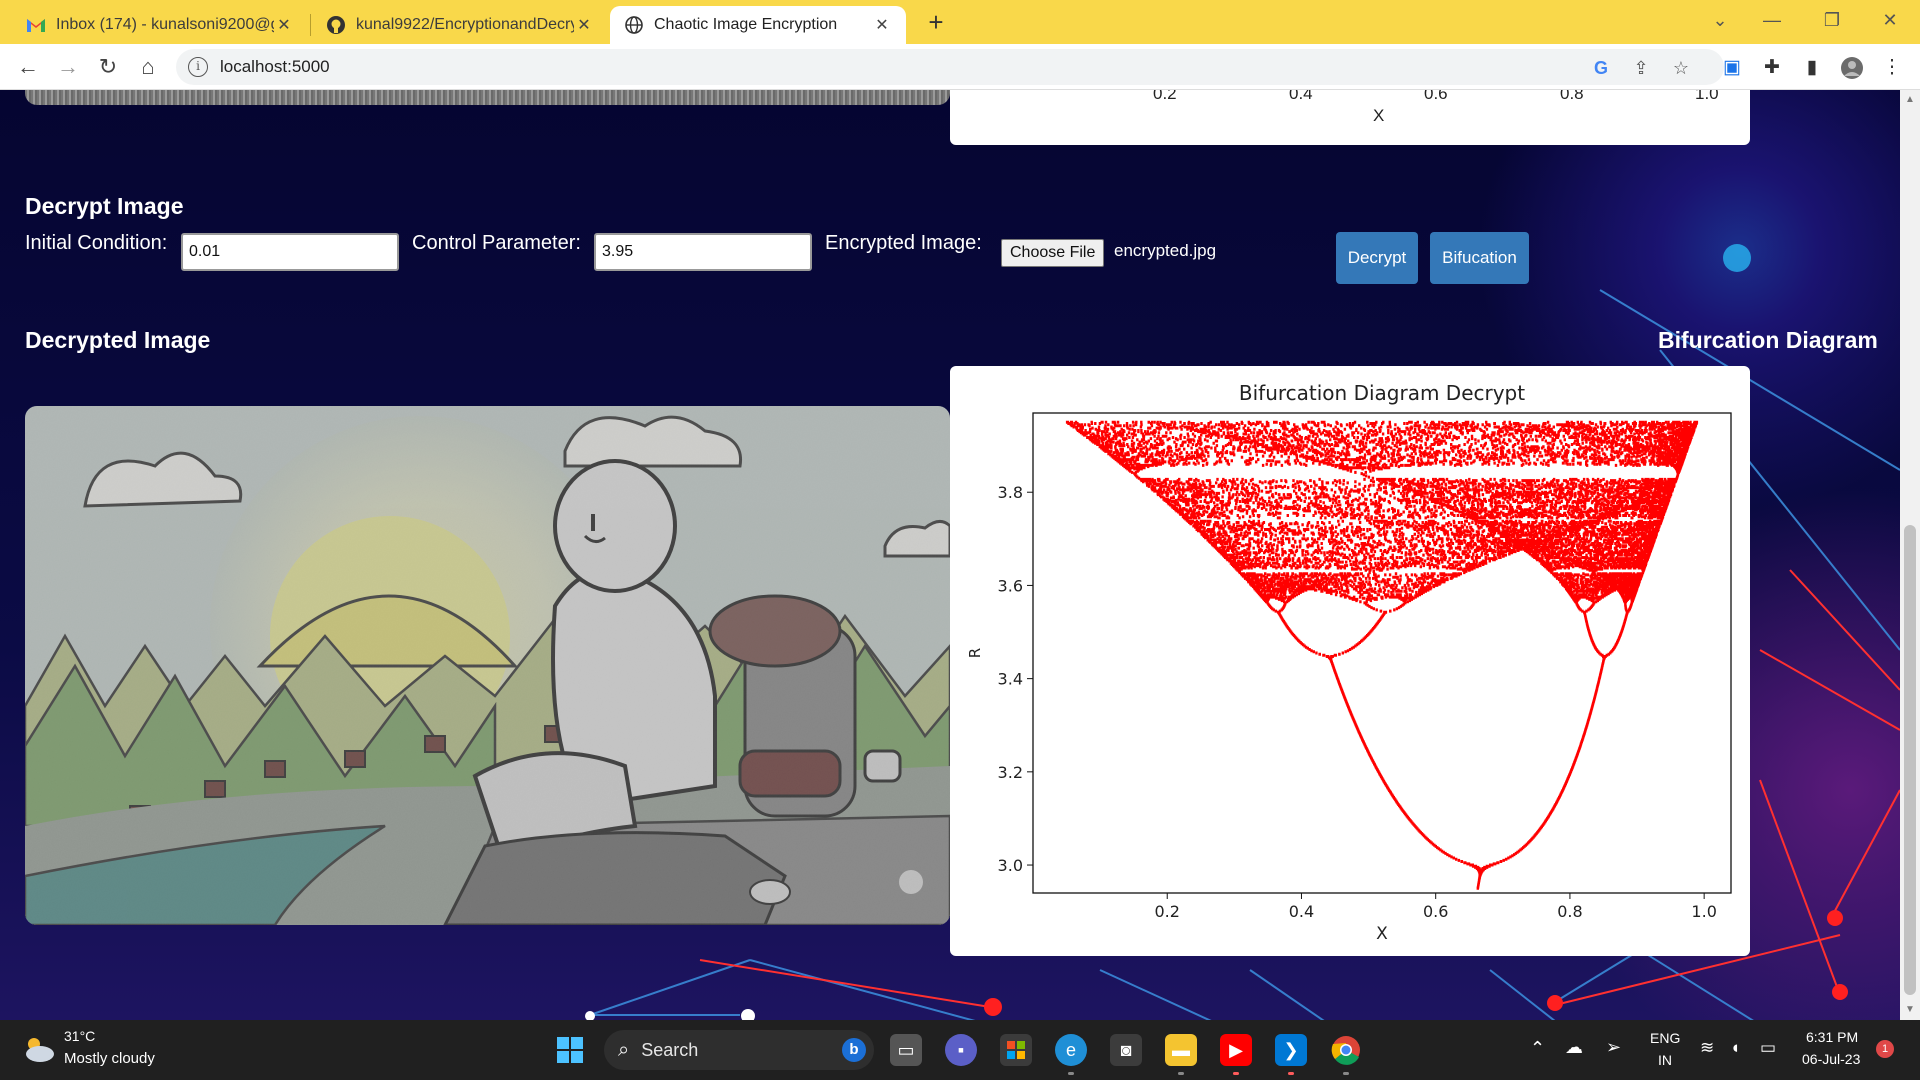 The height and width of the screenshot is (1080, 1920). Describe the element at coordinates (1665, 1038) in the screenshot. I see `language-top: ENG` at that location.